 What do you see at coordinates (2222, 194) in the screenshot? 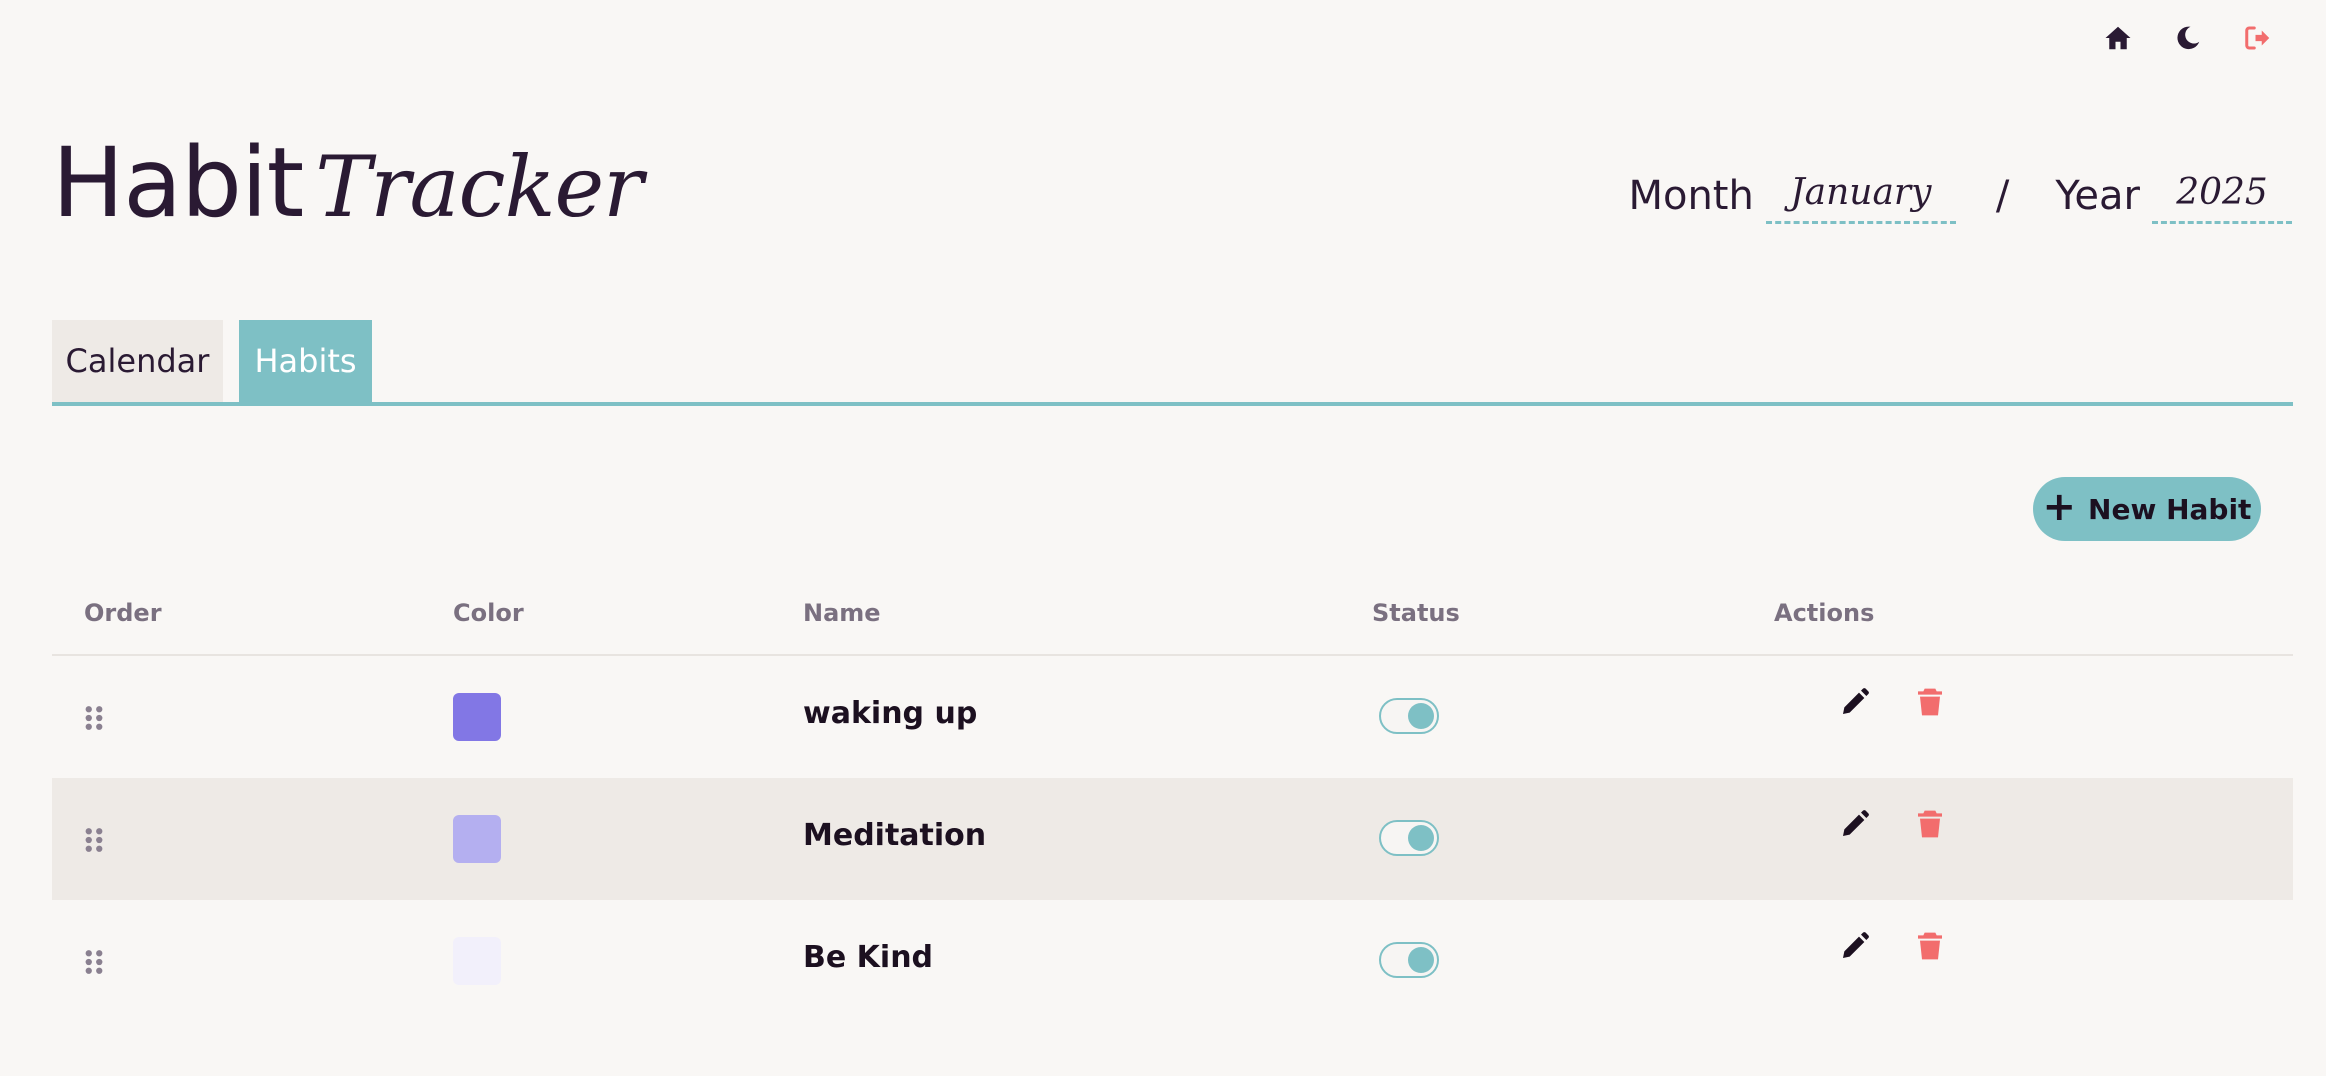
I see `year-input: 2025` at bounding box center [2222, 194].